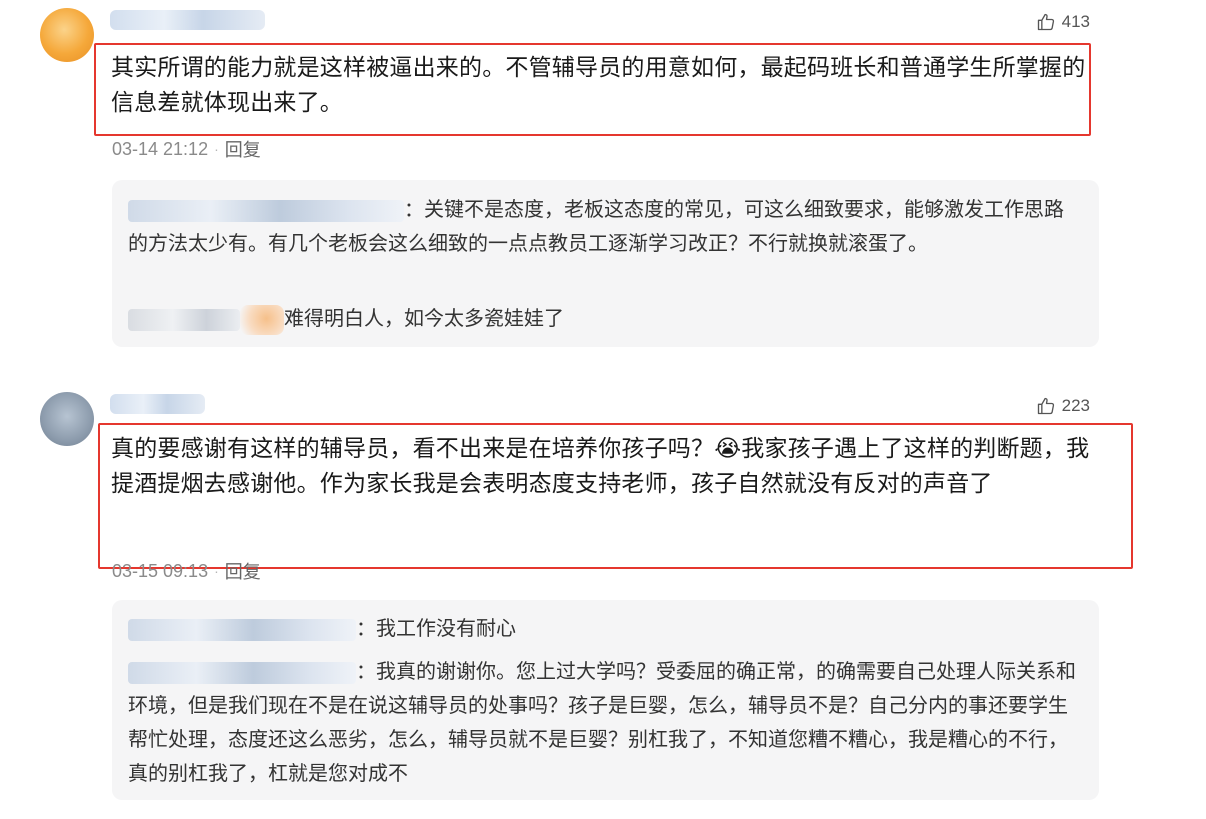 The width and height of the screenshot is (1206, 819). What do you see at coordinates (160, 570) in the screenshot?
I see `comment-date: 03-15 09:13` at bounding box center [160, 570].